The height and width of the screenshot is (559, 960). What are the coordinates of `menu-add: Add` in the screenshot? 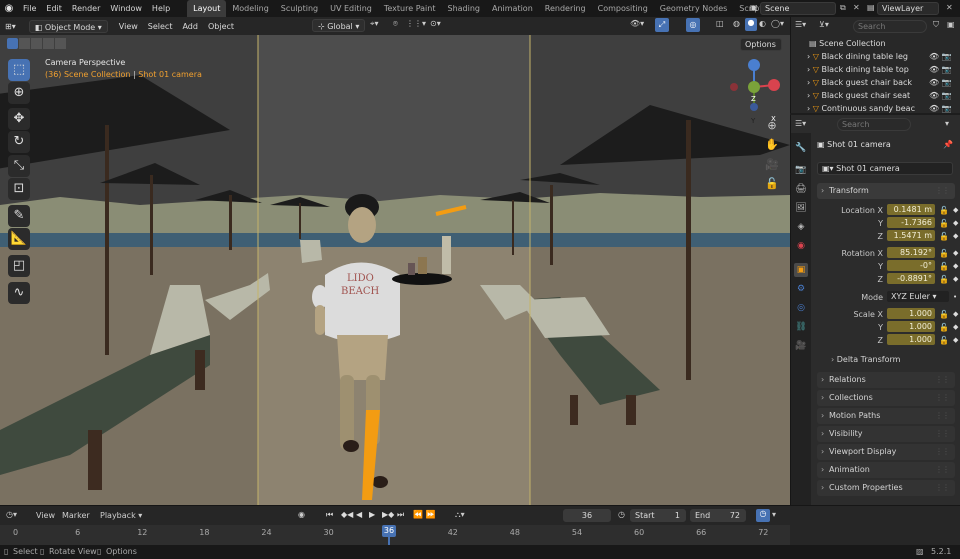 It's located at (190, 26).